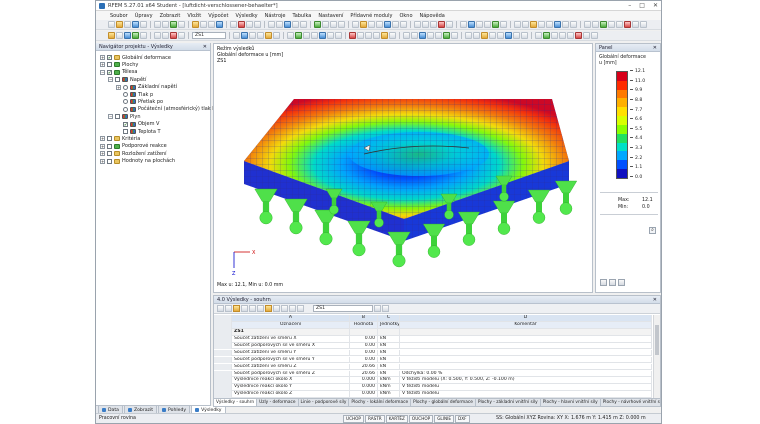  I want to click on results-tab: Plochy - základní vnitřní síly, so click(508, 402).